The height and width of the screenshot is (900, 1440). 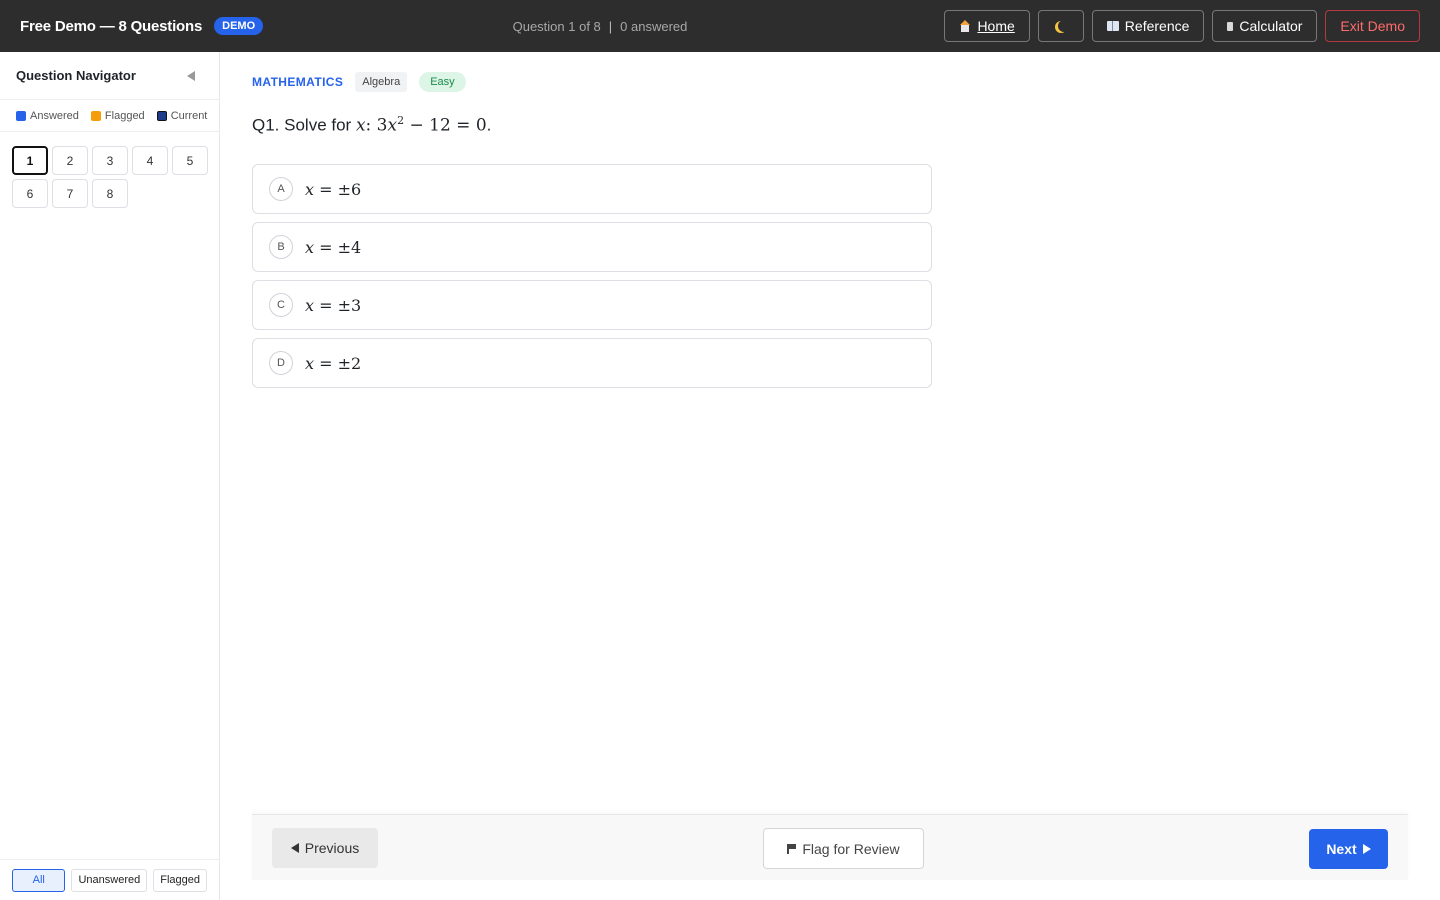 I want to click on equation-part-2: − 12 = 0, so click(x=445, y=125).